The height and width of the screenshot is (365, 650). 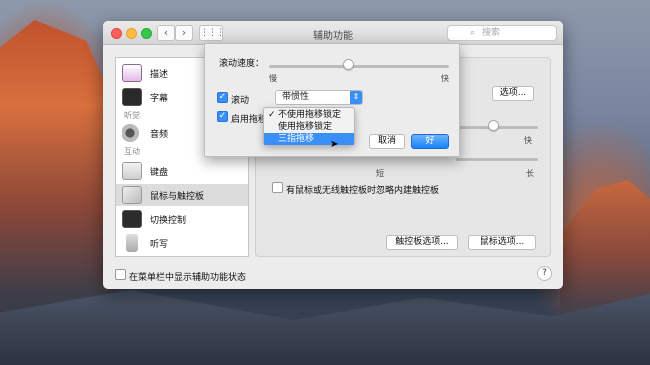 What do you see at coordinates (544, 273) in the screenshot?
I see `help-button: ?` at bounding box center [544, 273].